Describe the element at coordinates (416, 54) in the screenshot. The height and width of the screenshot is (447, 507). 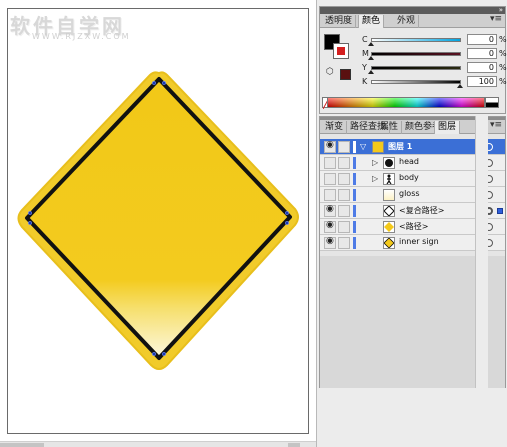
I see `slider-m-track` at that location.